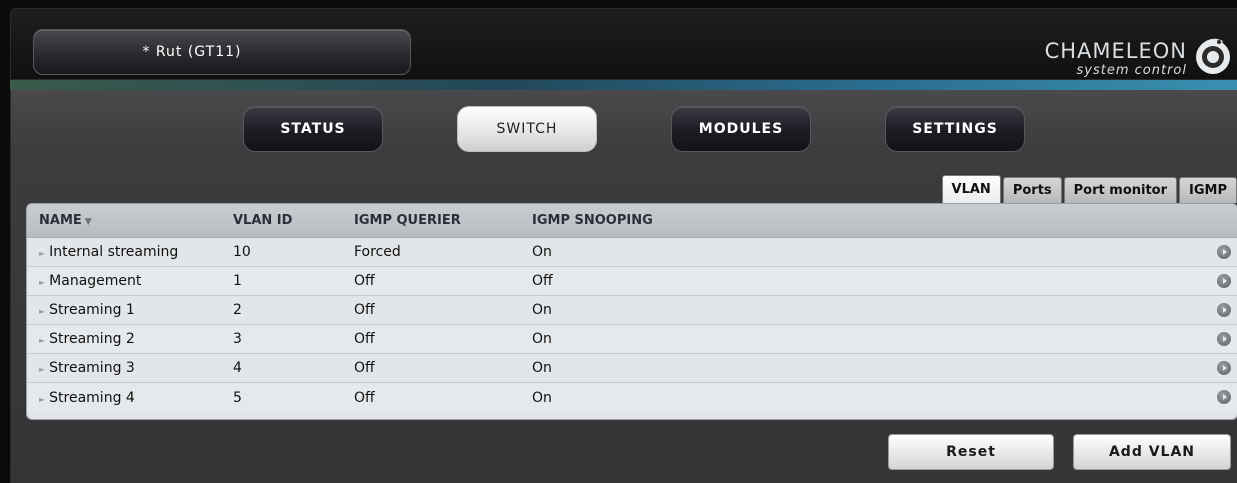 The height and width of the screenshot is (483, 1237). Describe the element at coordinates (88, 222) in the screenshot. I see `sort-down-icon: ▼` at that location.